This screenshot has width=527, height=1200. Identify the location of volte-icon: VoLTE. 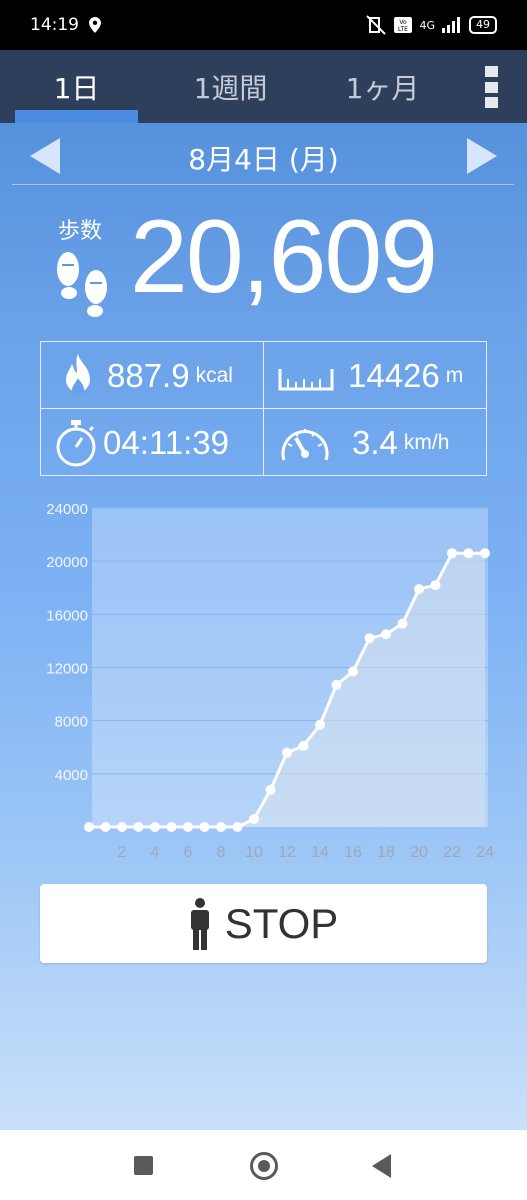
(403, 25).